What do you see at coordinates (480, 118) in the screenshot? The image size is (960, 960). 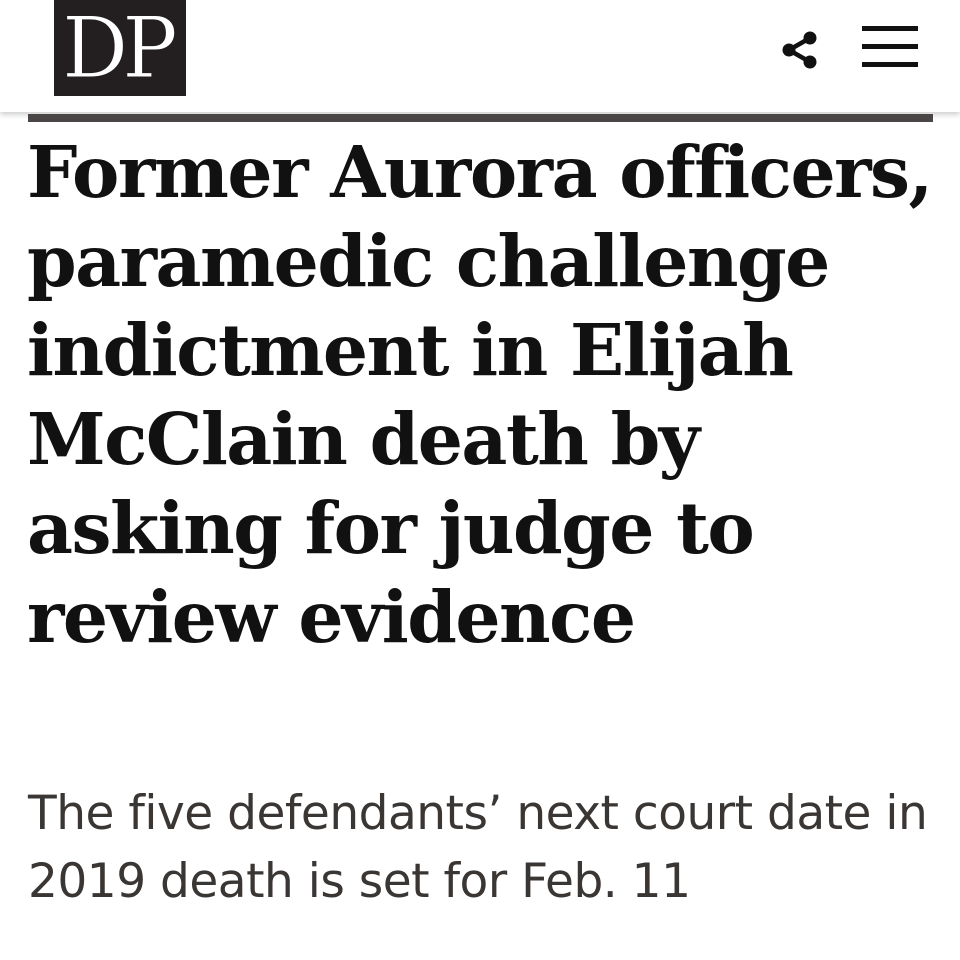 I see `header-divider` at bounding box center [480, 118].